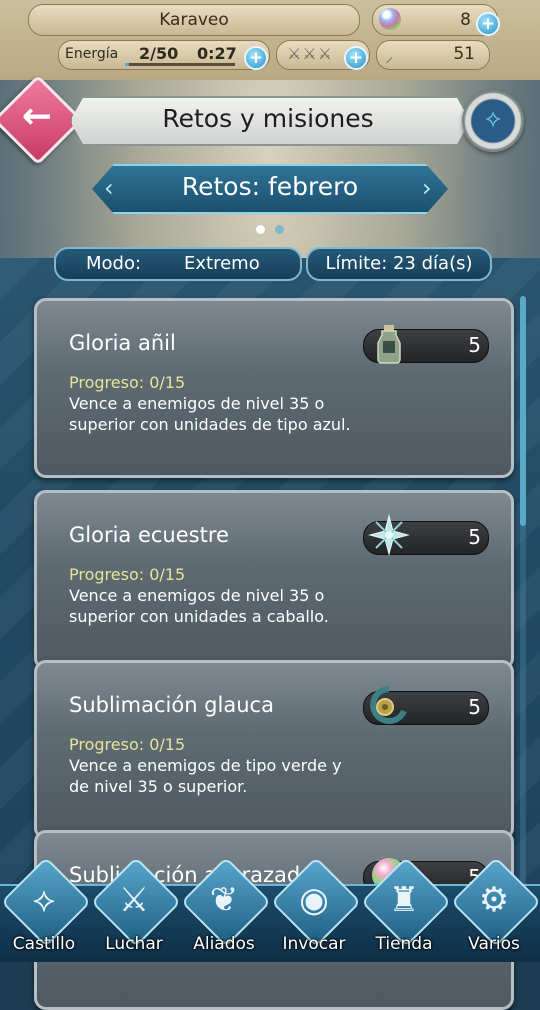  Describe the element at coordinates (178, 264) in the screenshot. I see `mode-selector: Modo: Extremo` at that location.